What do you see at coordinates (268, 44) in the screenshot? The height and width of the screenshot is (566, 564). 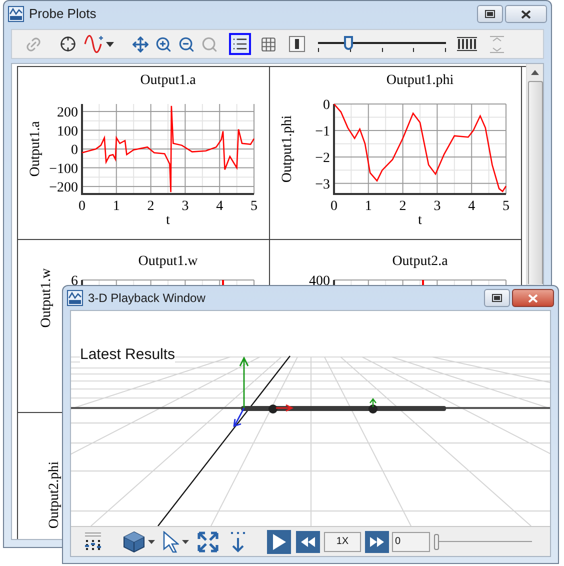 I see `grid-icon` at bounding box center [268, 44].